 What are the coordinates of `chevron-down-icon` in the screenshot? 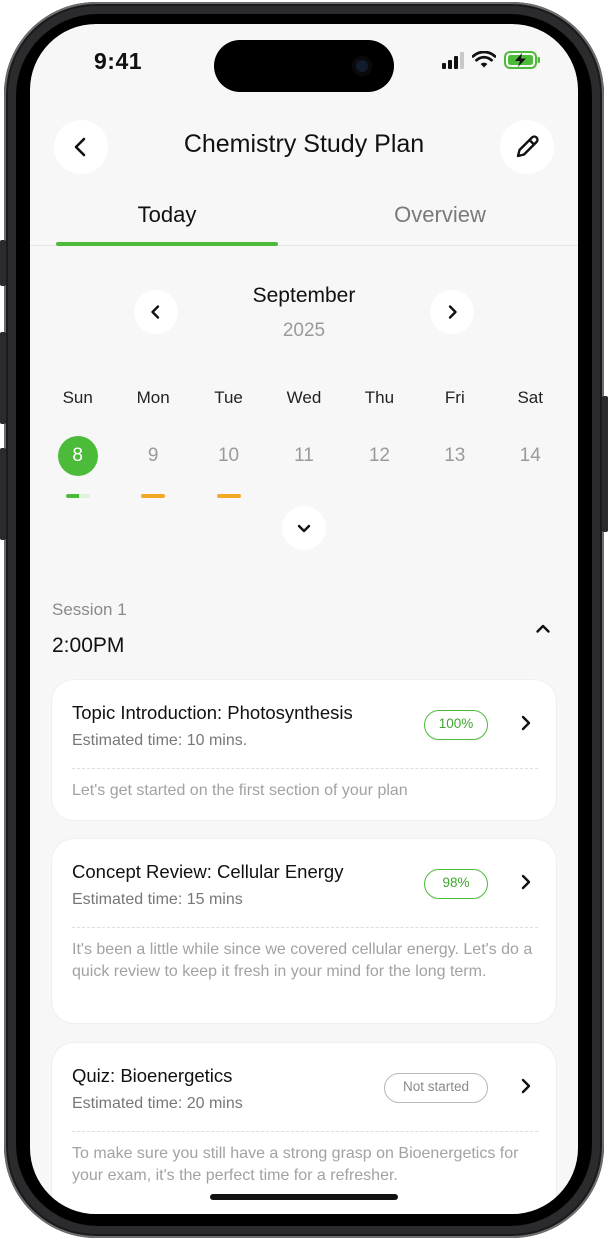 It's located at (304, 528).